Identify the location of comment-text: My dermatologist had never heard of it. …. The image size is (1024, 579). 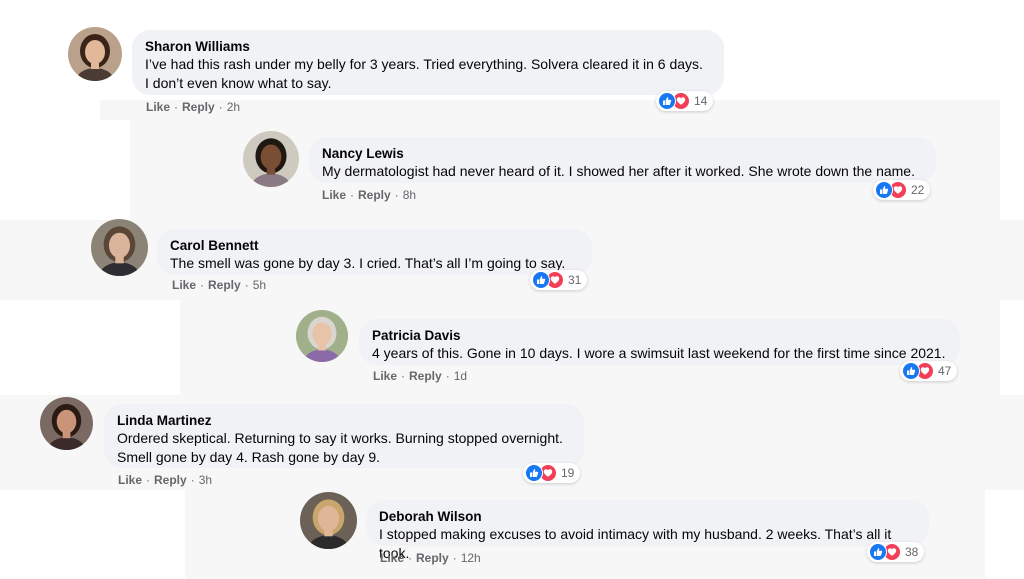
(618, 171).